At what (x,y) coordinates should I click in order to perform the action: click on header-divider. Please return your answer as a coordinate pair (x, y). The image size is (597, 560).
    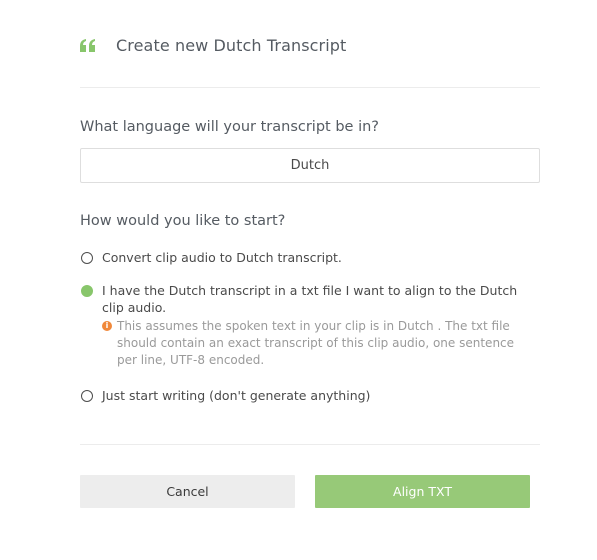
    Looking at the image, I should click on (310, 87).